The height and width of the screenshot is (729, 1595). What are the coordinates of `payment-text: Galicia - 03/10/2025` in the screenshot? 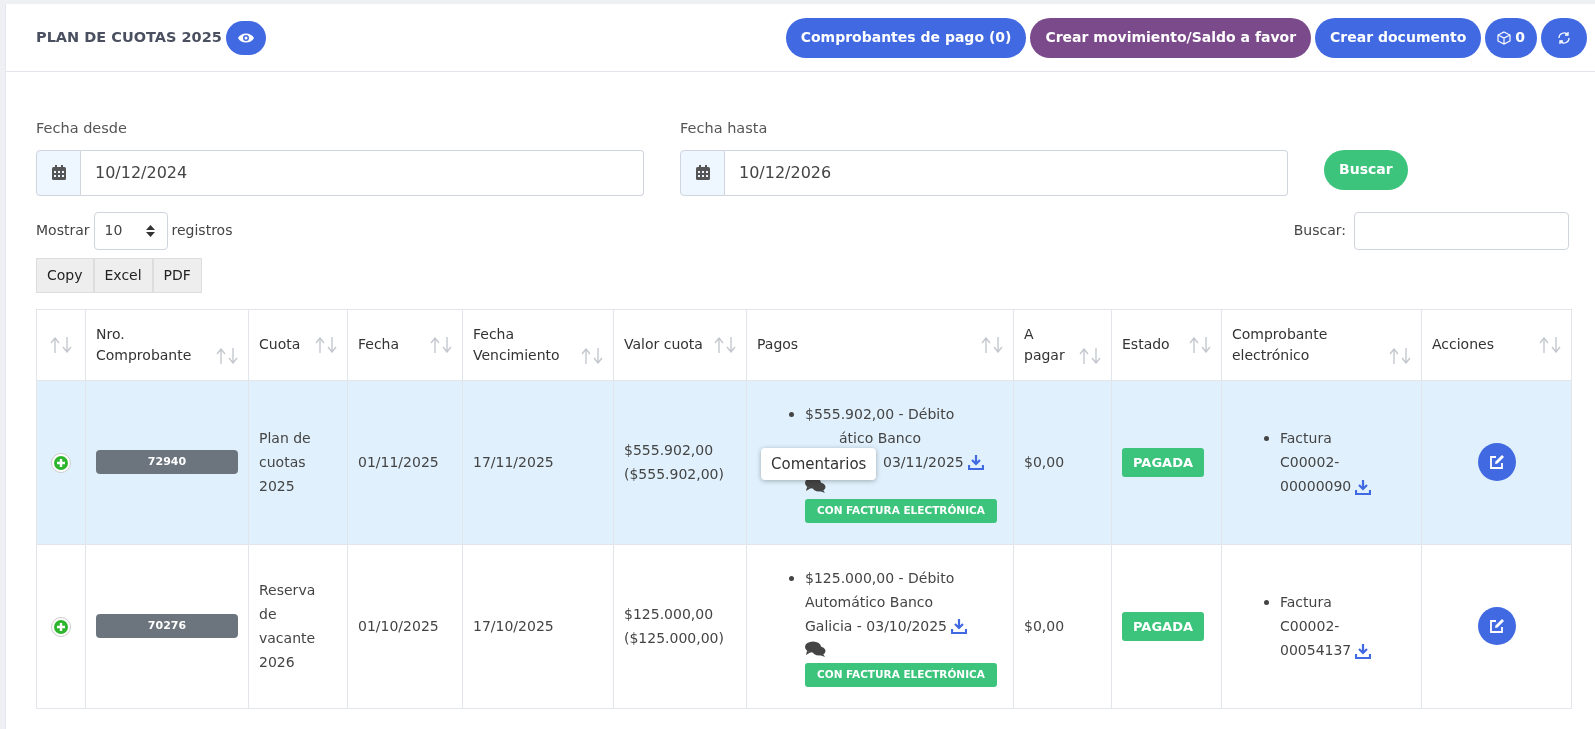 It's located at (876, 626).